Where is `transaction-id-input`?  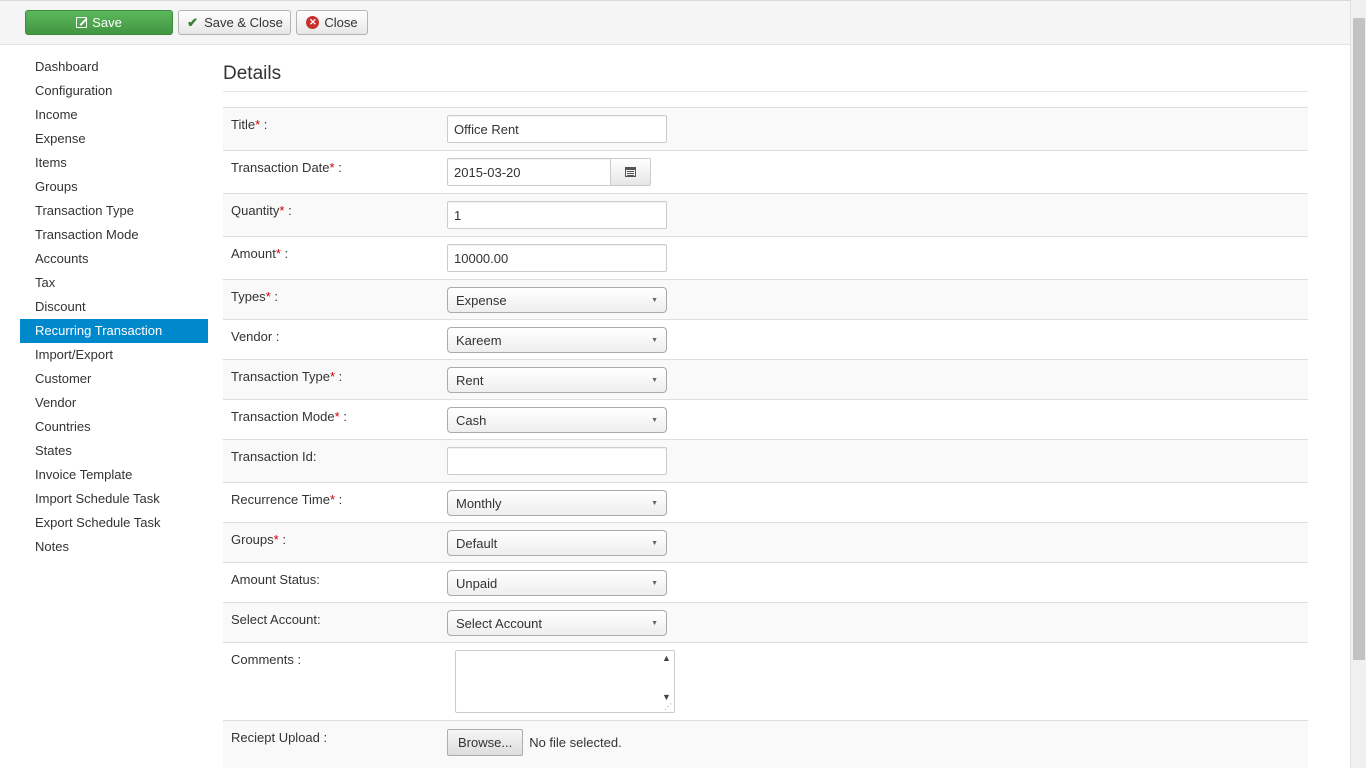
transaction-id-input is located at coordinates (557, 461).